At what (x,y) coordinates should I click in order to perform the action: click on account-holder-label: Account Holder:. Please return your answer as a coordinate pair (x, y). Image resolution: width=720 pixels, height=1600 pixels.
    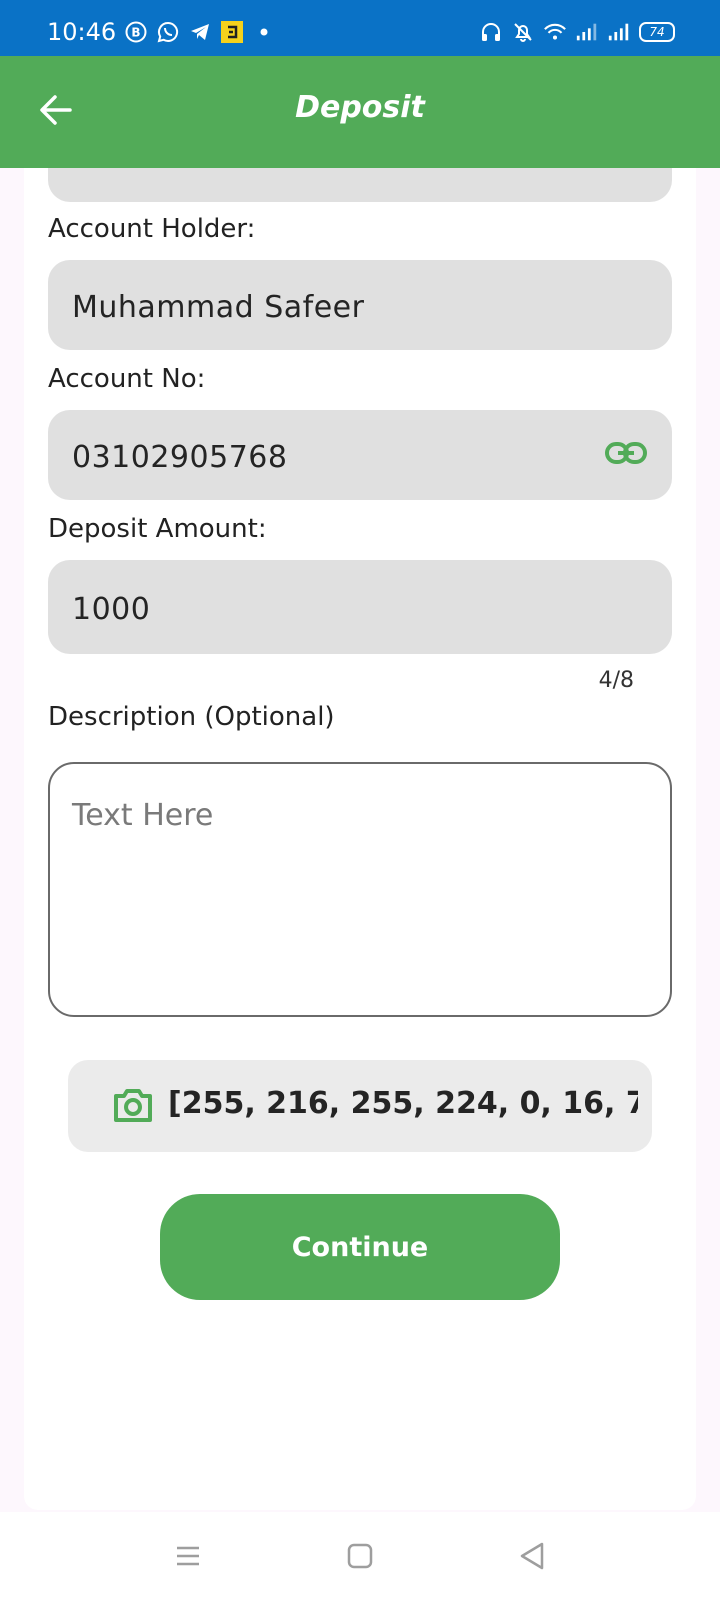
    Looking at the image, I should click on (152, 229).